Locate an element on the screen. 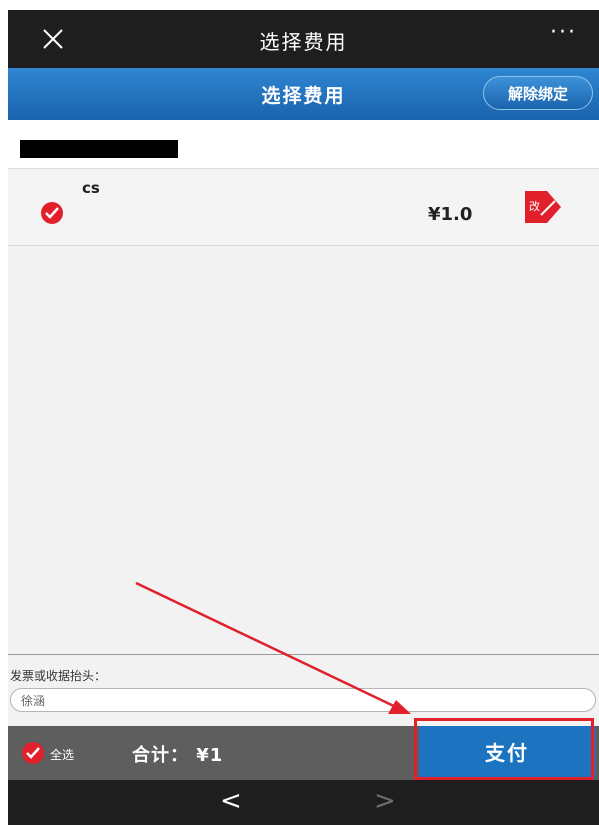  edit-icon-label: 改 is located at coordinates (534, 206).